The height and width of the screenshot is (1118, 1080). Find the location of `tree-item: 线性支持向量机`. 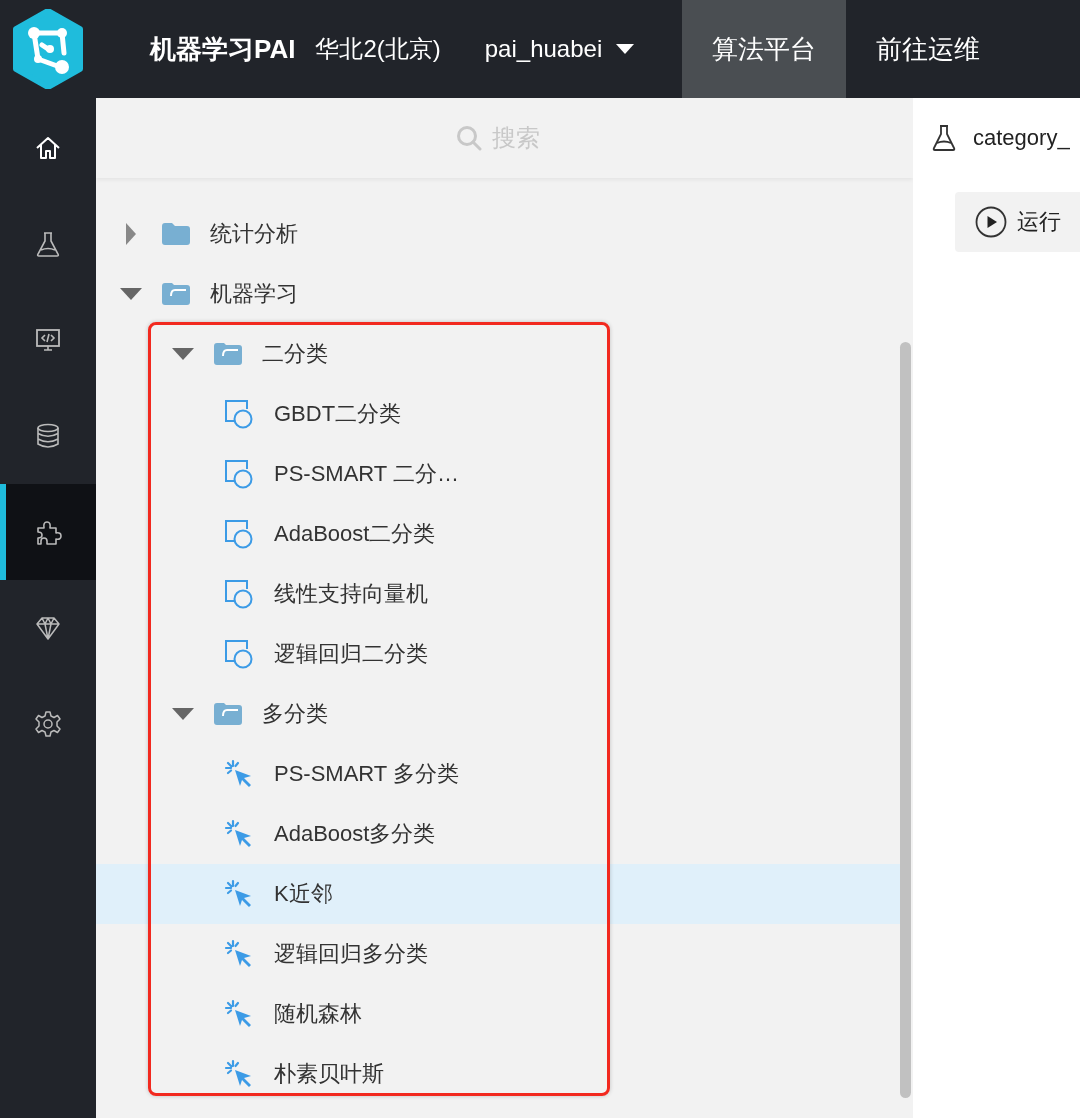

tree-item: 线性支持向量机 is located at coordinates (498, 594).